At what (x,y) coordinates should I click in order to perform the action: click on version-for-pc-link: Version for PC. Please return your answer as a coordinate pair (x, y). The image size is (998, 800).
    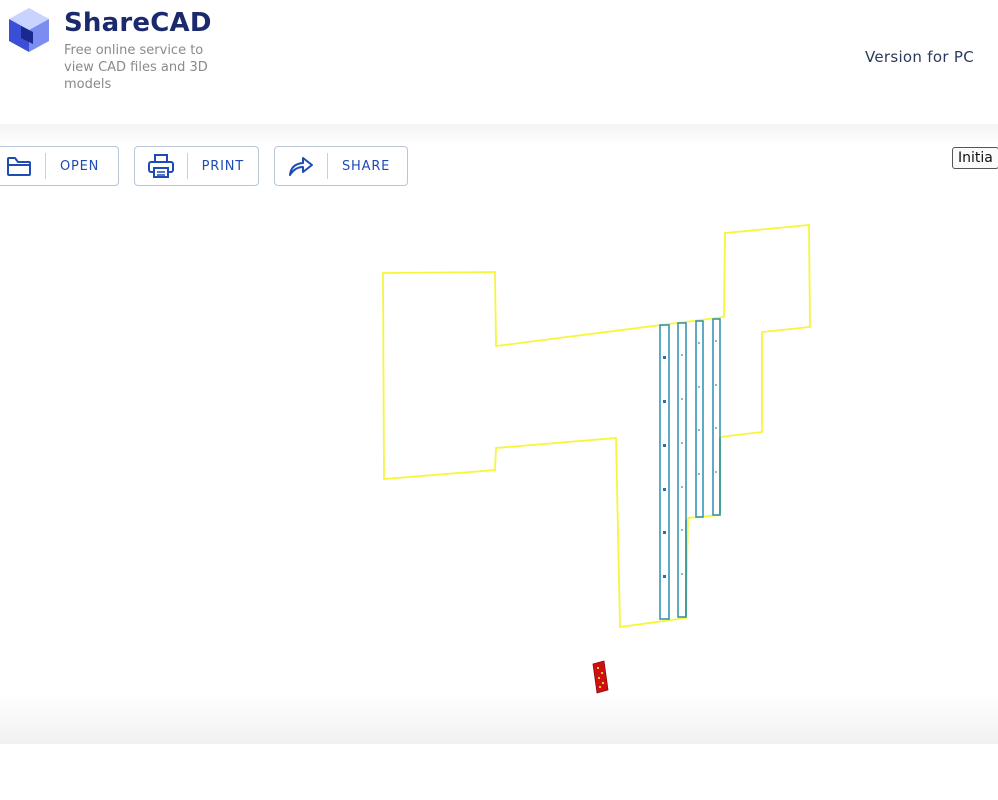
    Looking at the image, I should click on (919, 57).